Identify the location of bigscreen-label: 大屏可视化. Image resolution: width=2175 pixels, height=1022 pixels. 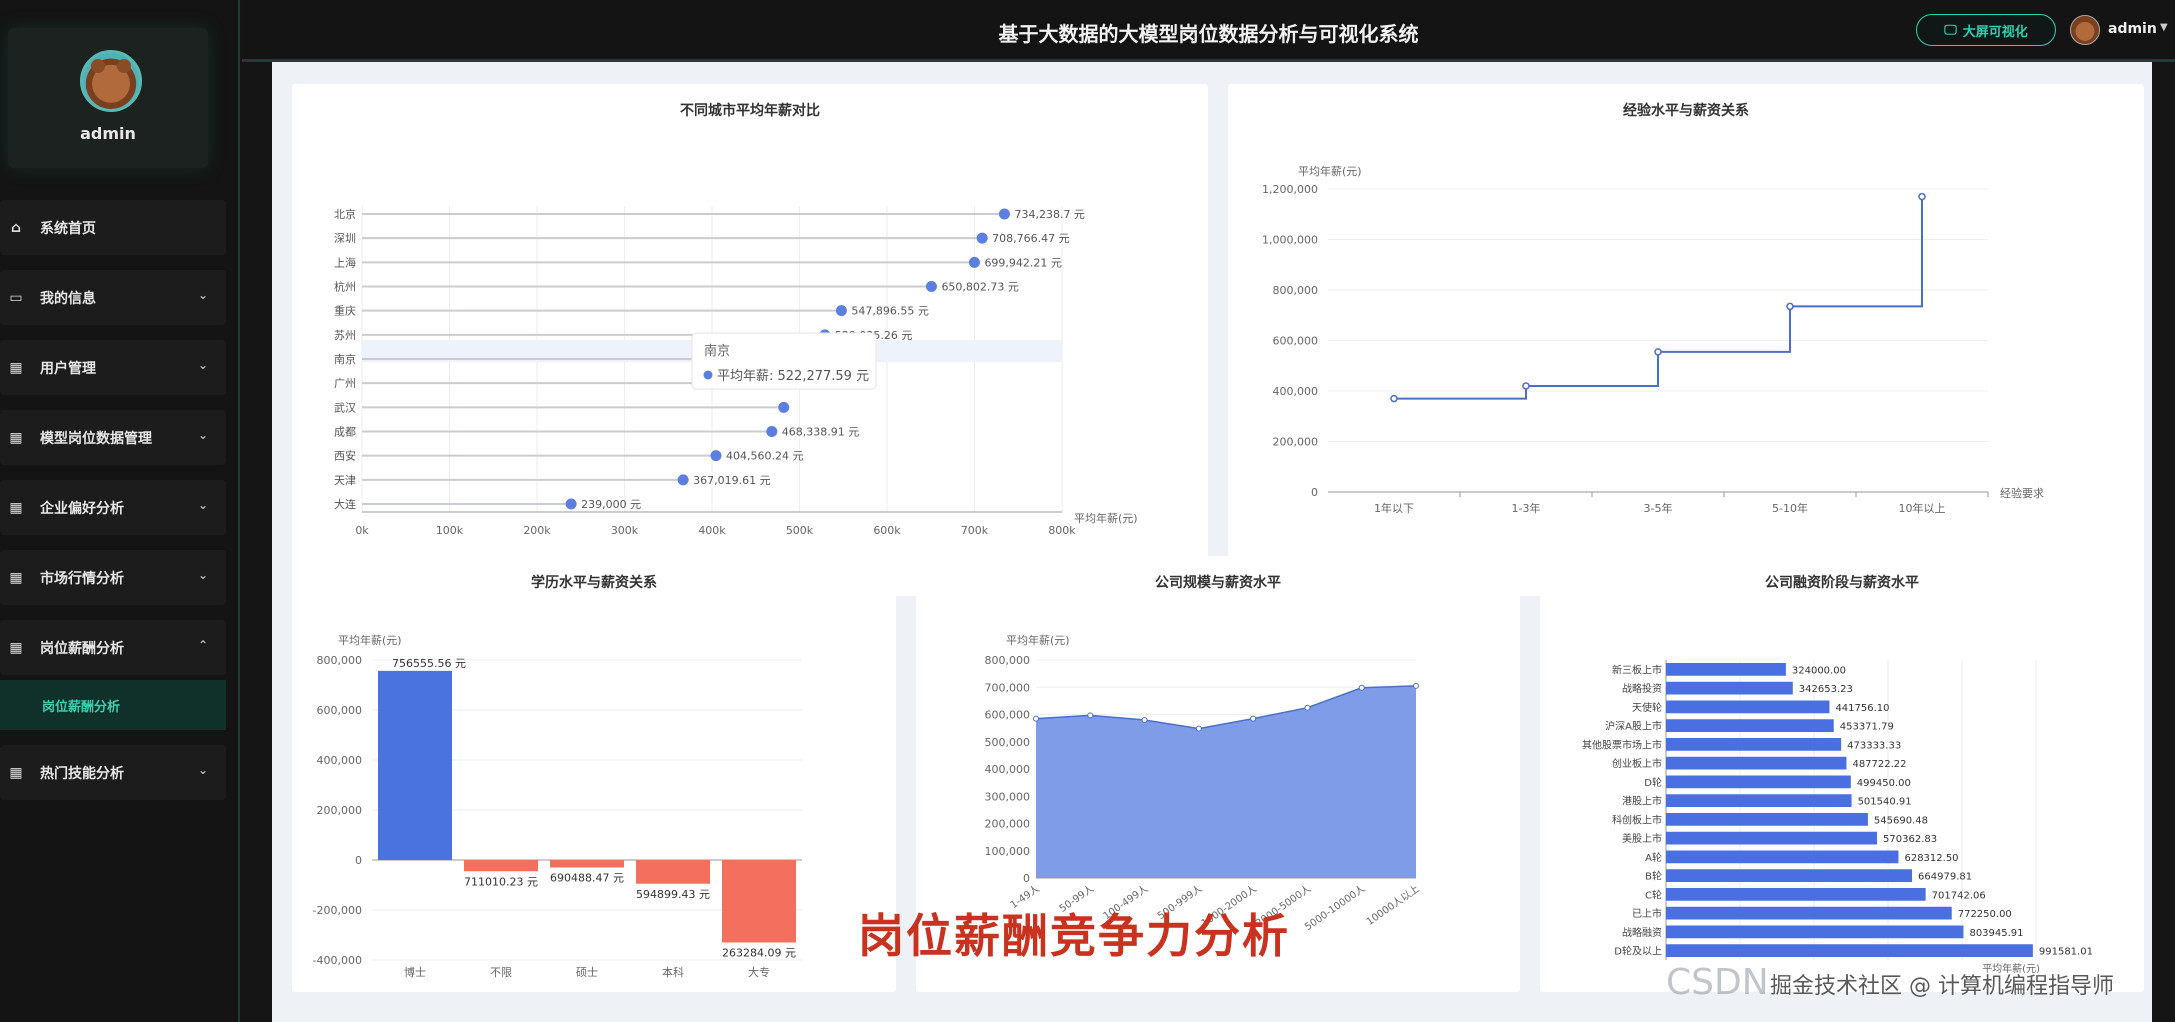
(1995, 32).